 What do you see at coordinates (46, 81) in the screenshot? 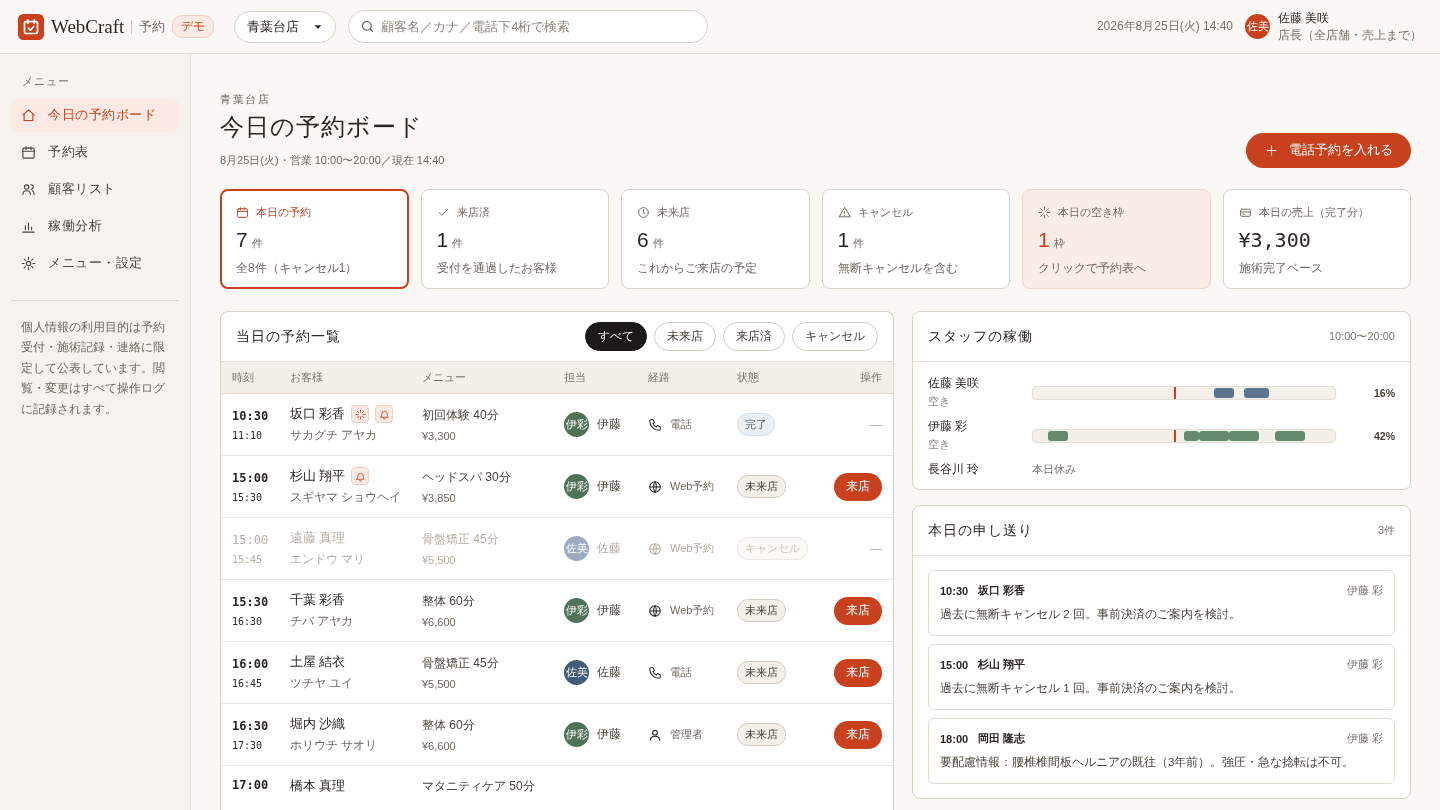
I see `sidebar-heading: メニュー` at bounding box center [46, 81].